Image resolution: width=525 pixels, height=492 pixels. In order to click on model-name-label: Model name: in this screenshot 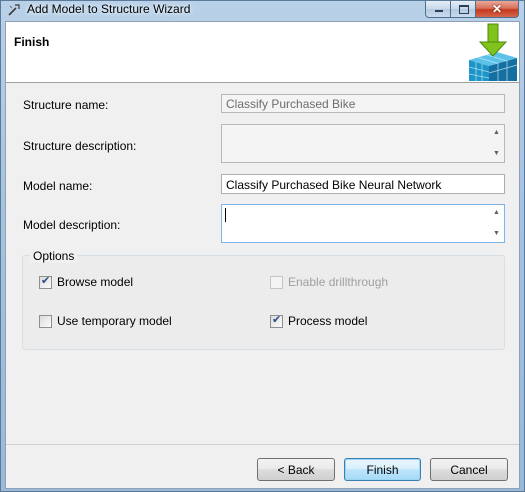, I will do `click(58, 186)`.